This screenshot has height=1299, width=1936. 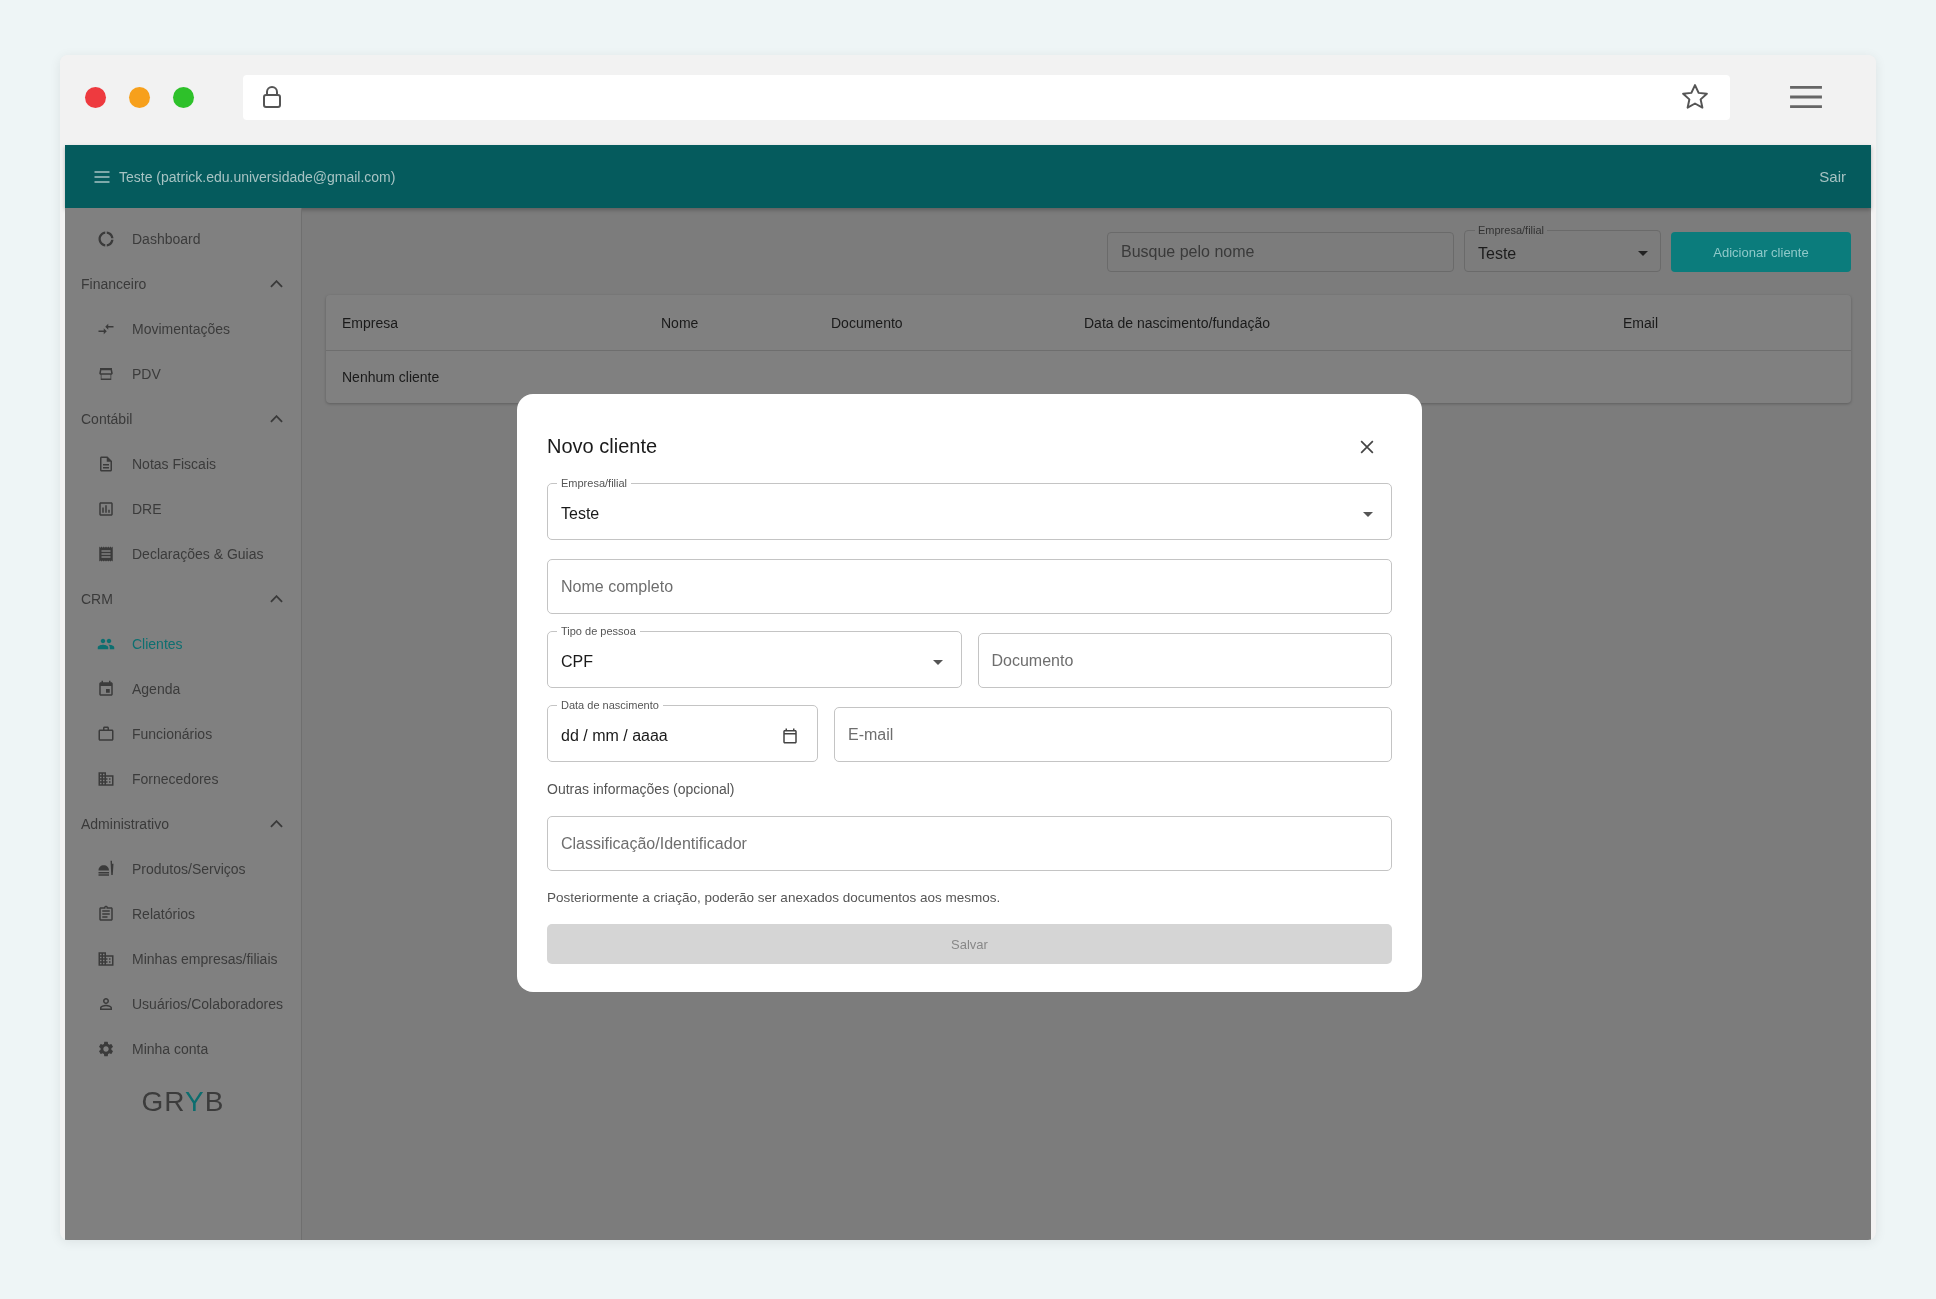 What do you see at coordinates (610, 705) in the screenshot?
I see `field-label: Data de nascimento` at bounding box center [610, 705].